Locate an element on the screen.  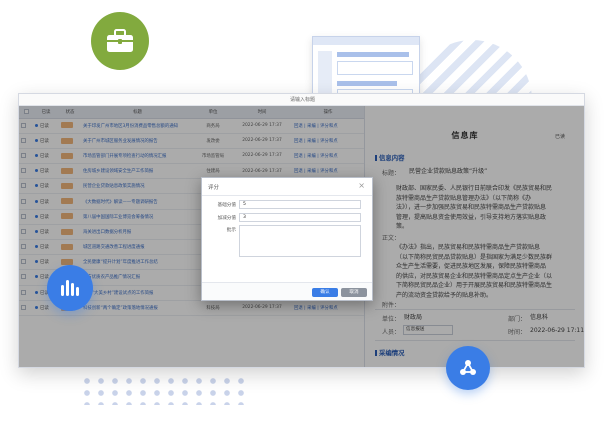
confirm-button: 确认 is located at coordinates (325, 292).